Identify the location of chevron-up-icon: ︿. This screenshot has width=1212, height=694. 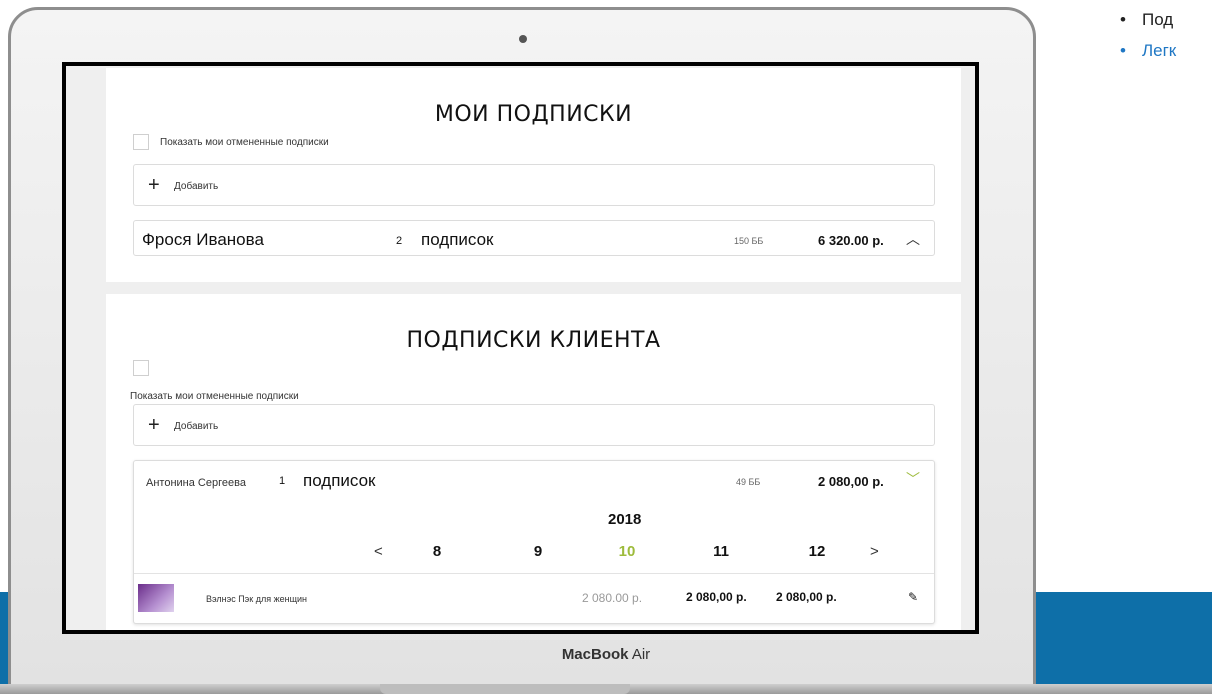
(913, 239).